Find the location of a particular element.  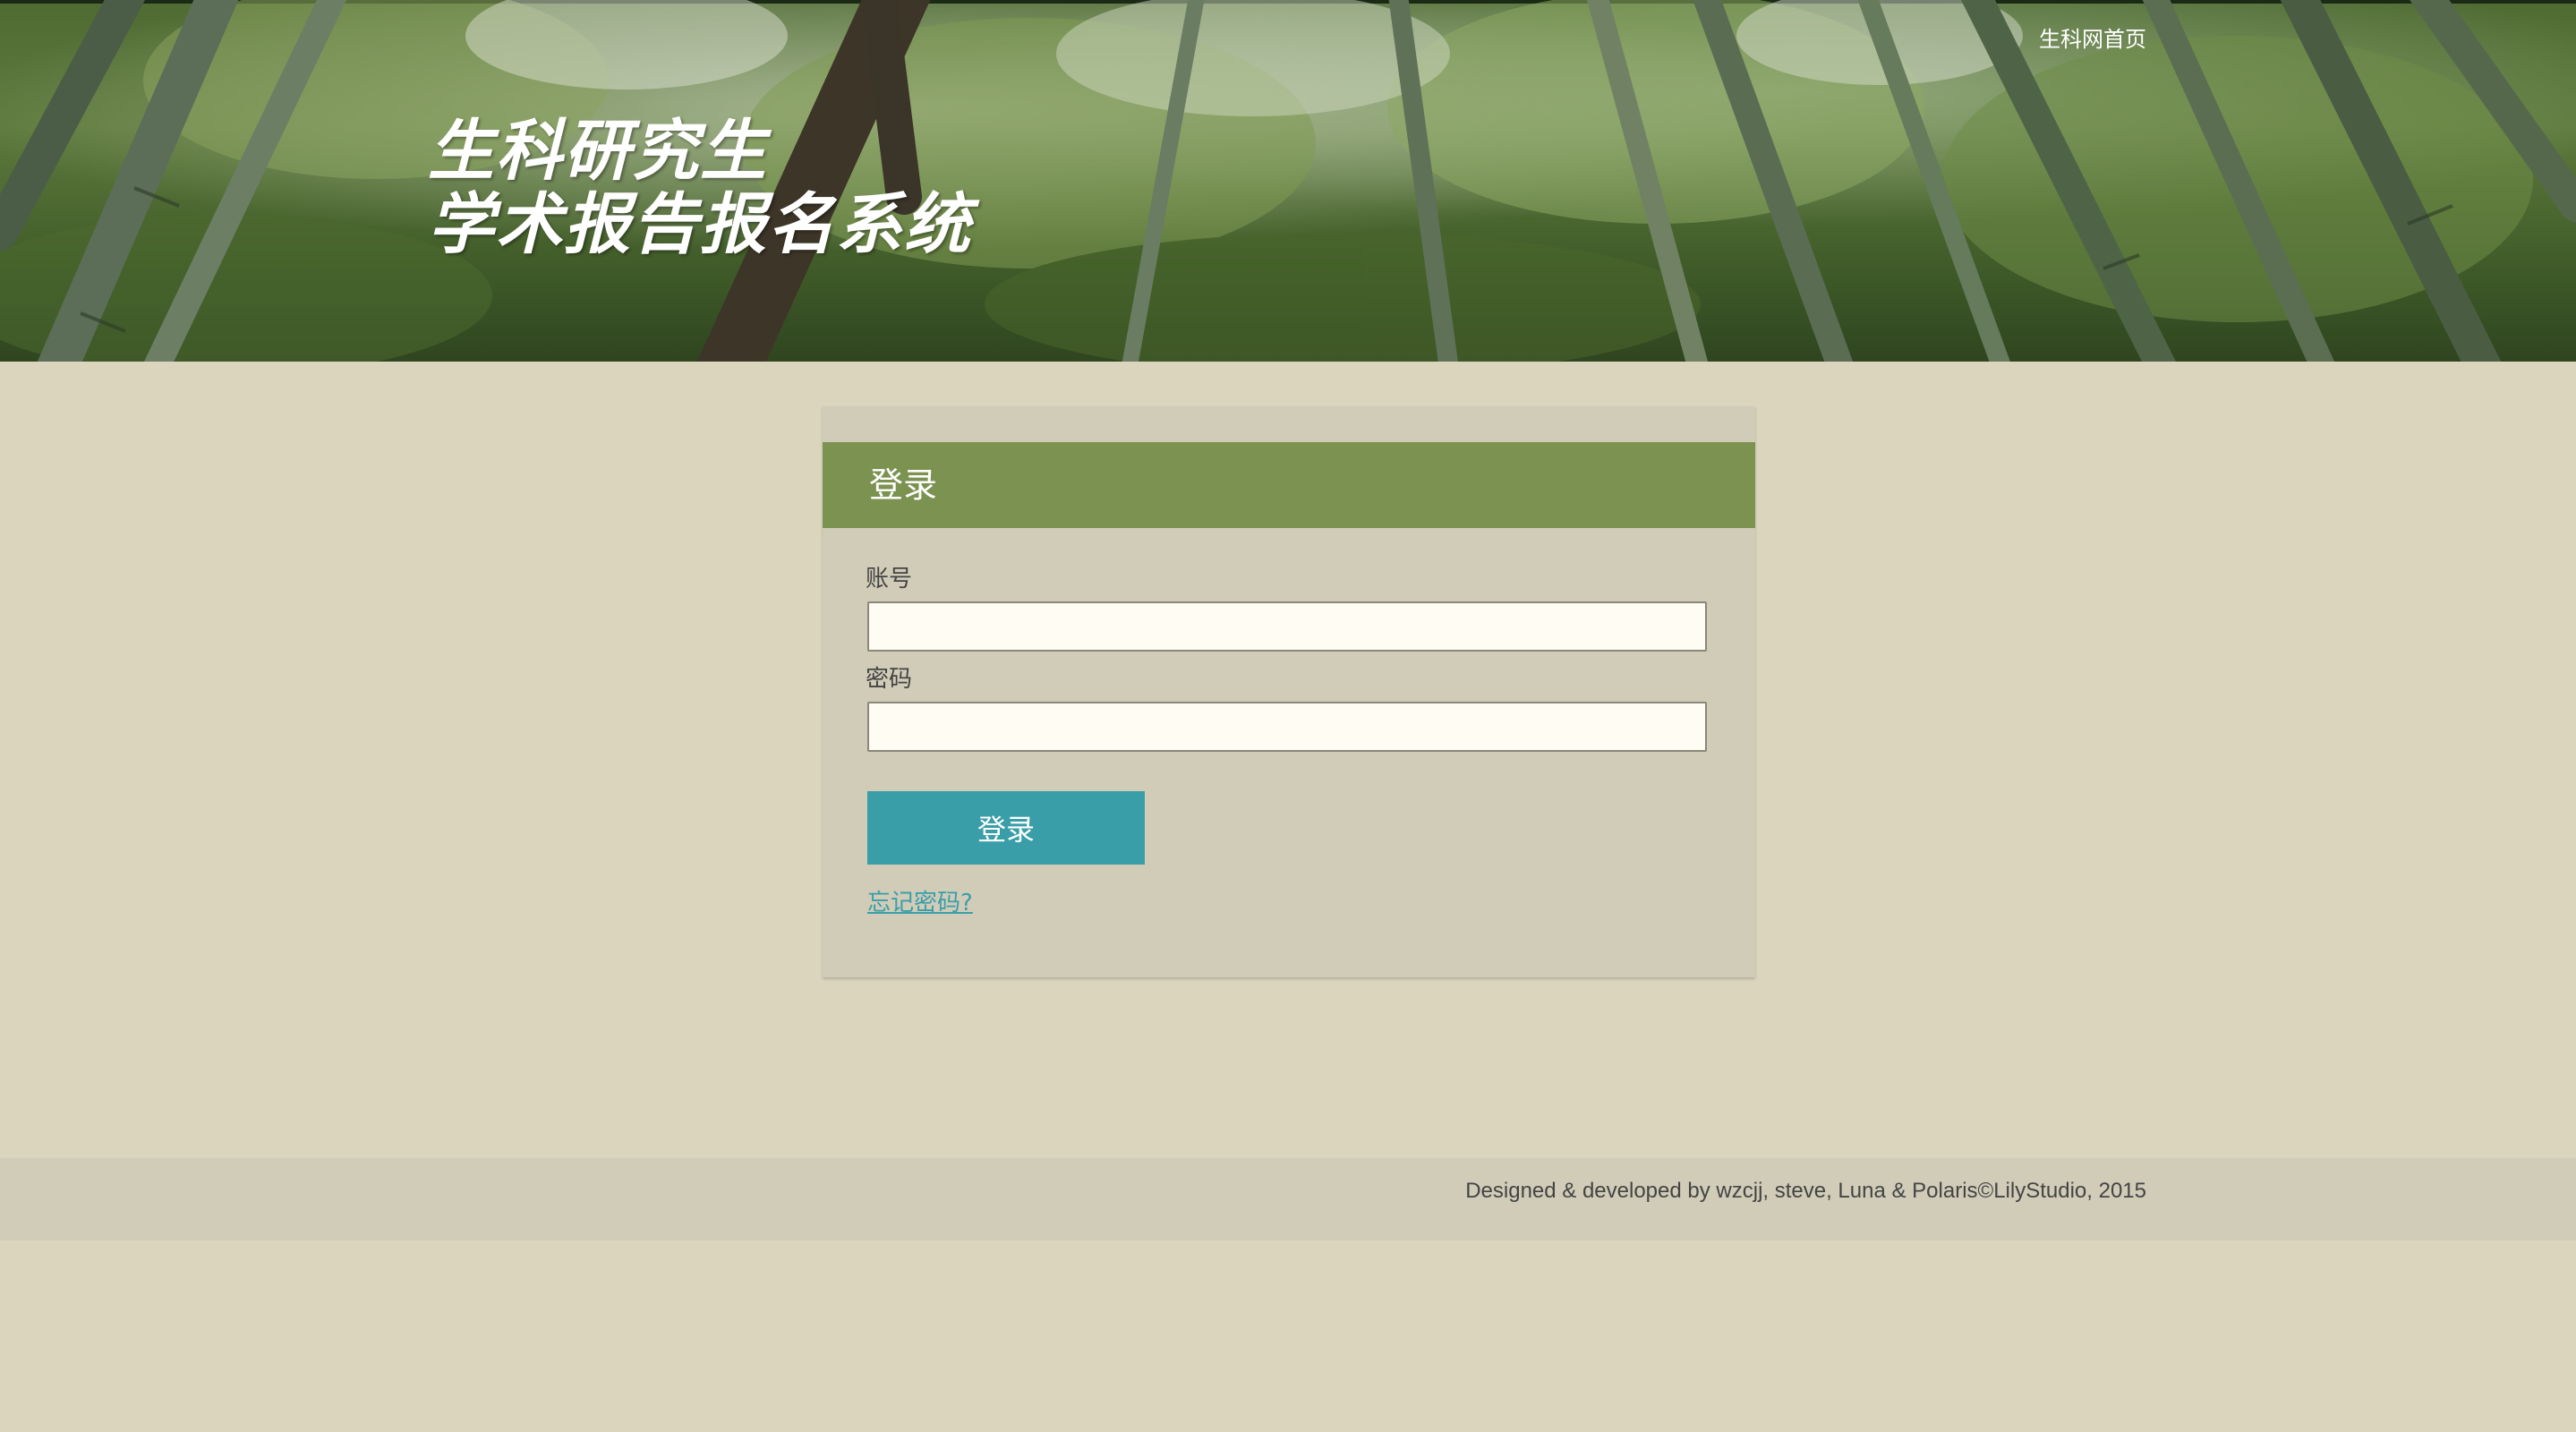

login-button: 登录 is located at coordinates (1006, 828).